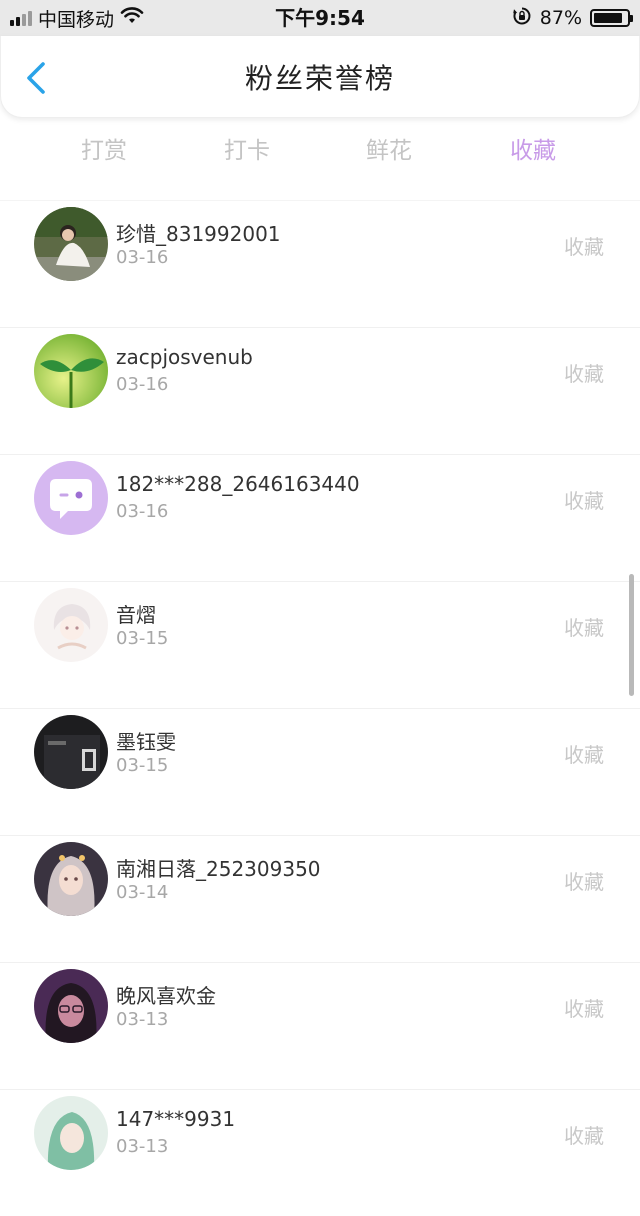 The height and width of the screenshot is (1216, 640). I want to click on status-right: 87%, so click(572, 18).